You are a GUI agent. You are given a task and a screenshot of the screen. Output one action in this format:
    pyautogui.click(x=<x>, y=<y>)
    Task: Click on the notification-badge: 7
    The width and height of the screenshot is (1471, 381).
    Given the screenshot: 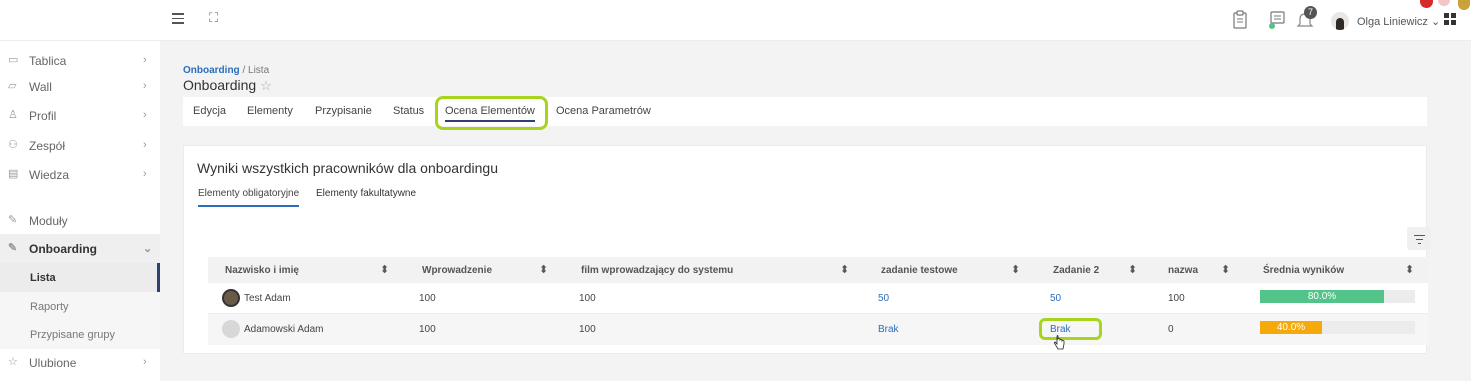 What is the action you would take?
    pyautogui.click(x=1310, y=12)
    